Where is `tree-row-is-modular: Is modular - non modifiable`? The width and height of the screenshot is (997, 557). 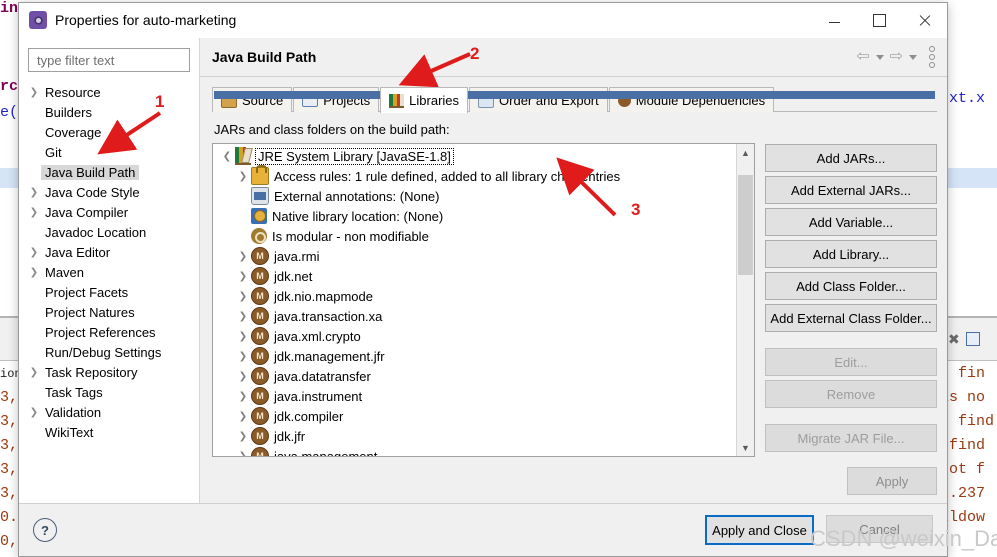
tree-row-is-modular: Is modular - non modifiable is located at coordinates (483, 236).